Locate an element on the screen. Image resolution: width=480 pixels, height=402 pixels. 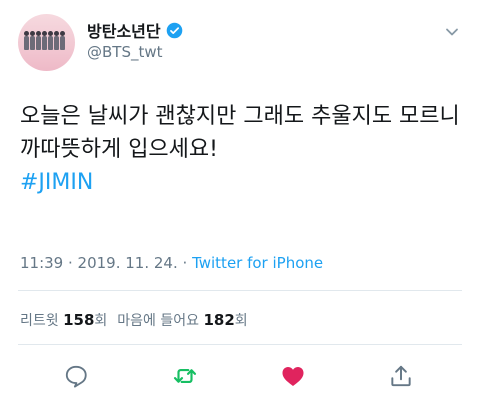
tweet-time: 11:39 is located at coordinates (42, 263).